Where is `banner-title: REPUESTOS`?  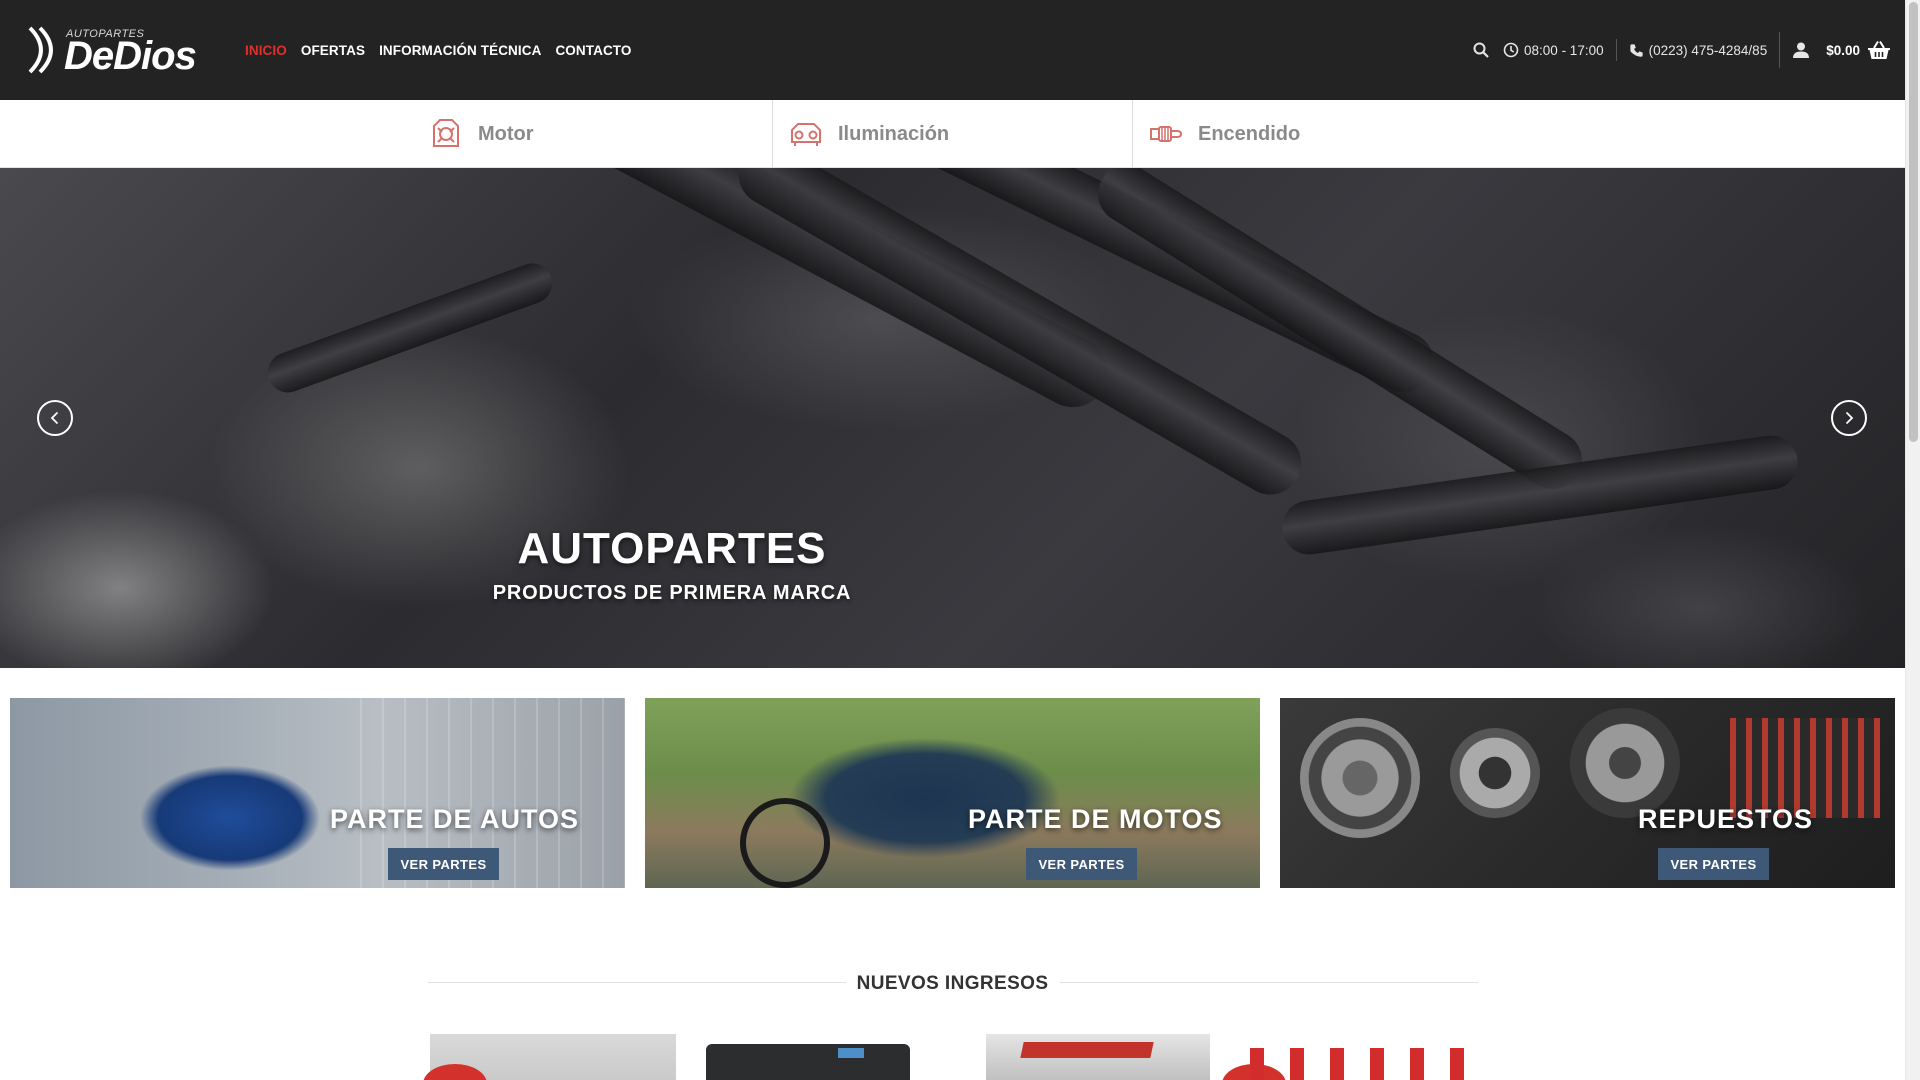
banner-title: REPUESTOS is located at coordinates (1726, 819).